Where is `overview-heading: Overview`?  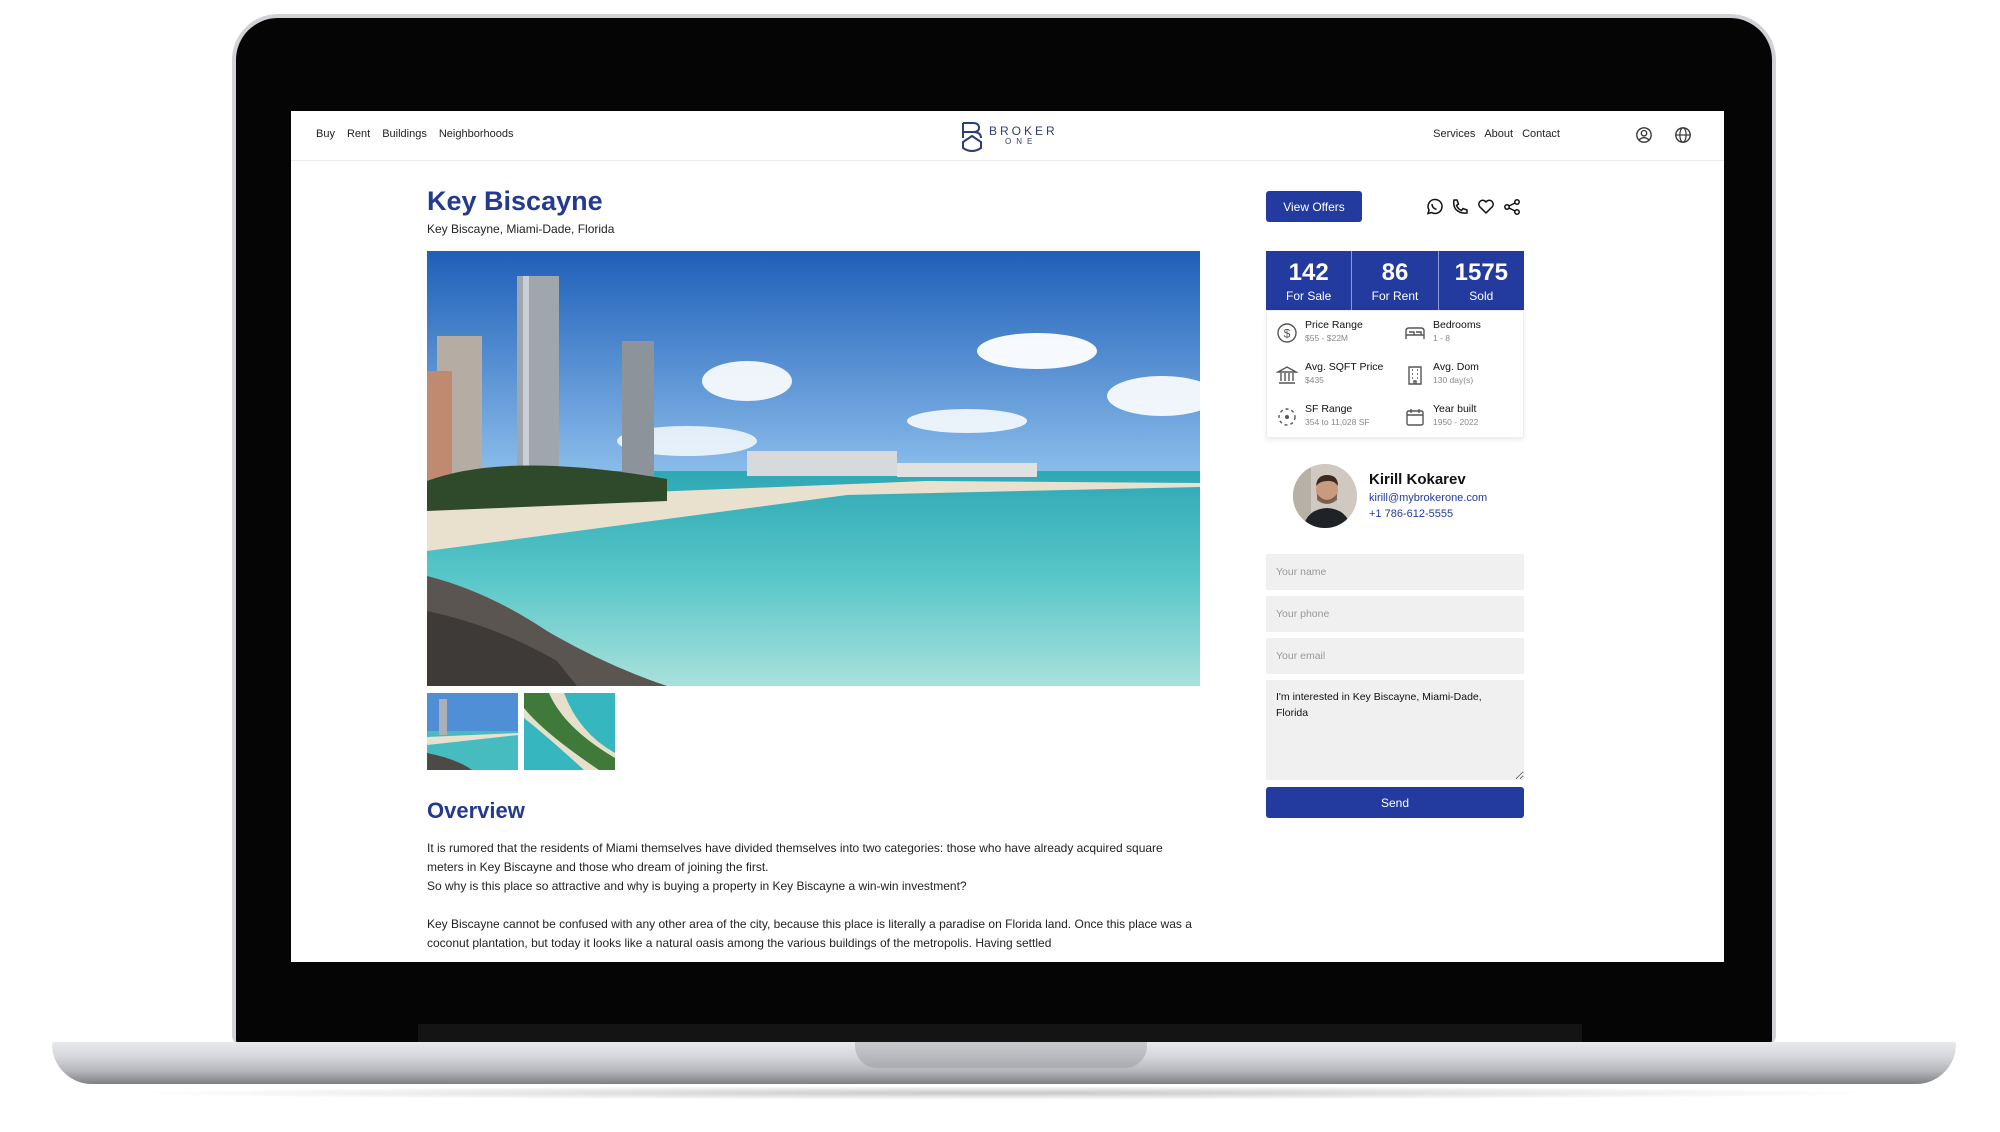
overview-heading: Overview is located at coordinates (476, 810).